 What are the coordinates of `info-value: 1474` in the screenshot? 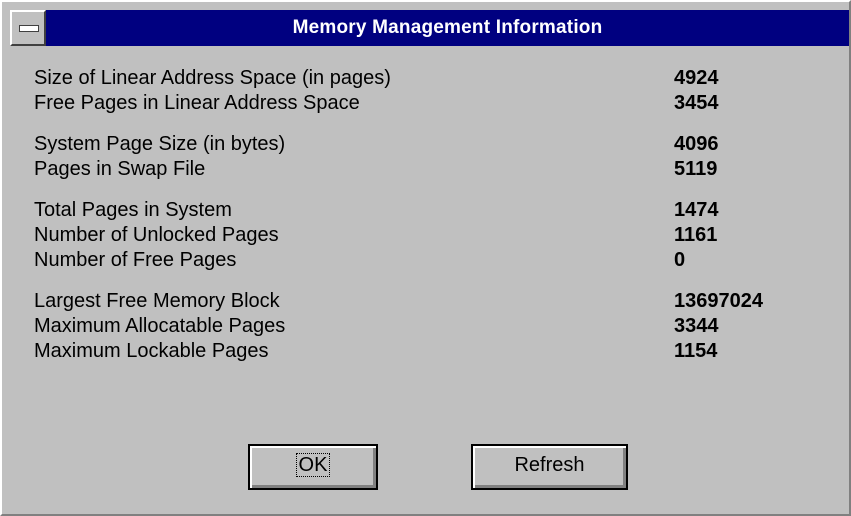 It's located at (696, 210).